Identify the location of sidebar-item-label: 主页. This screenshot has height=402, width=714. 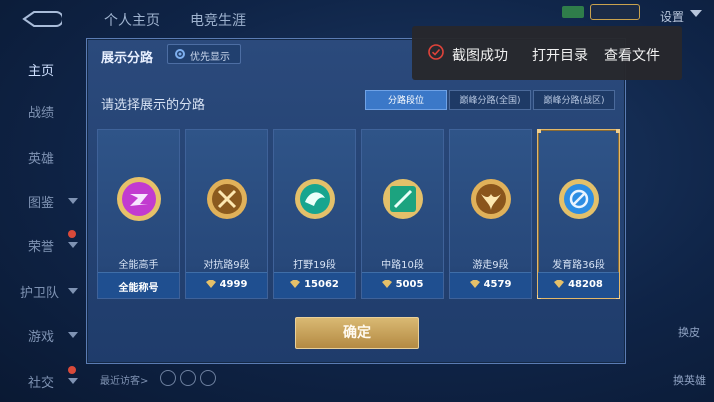
(41, 71).